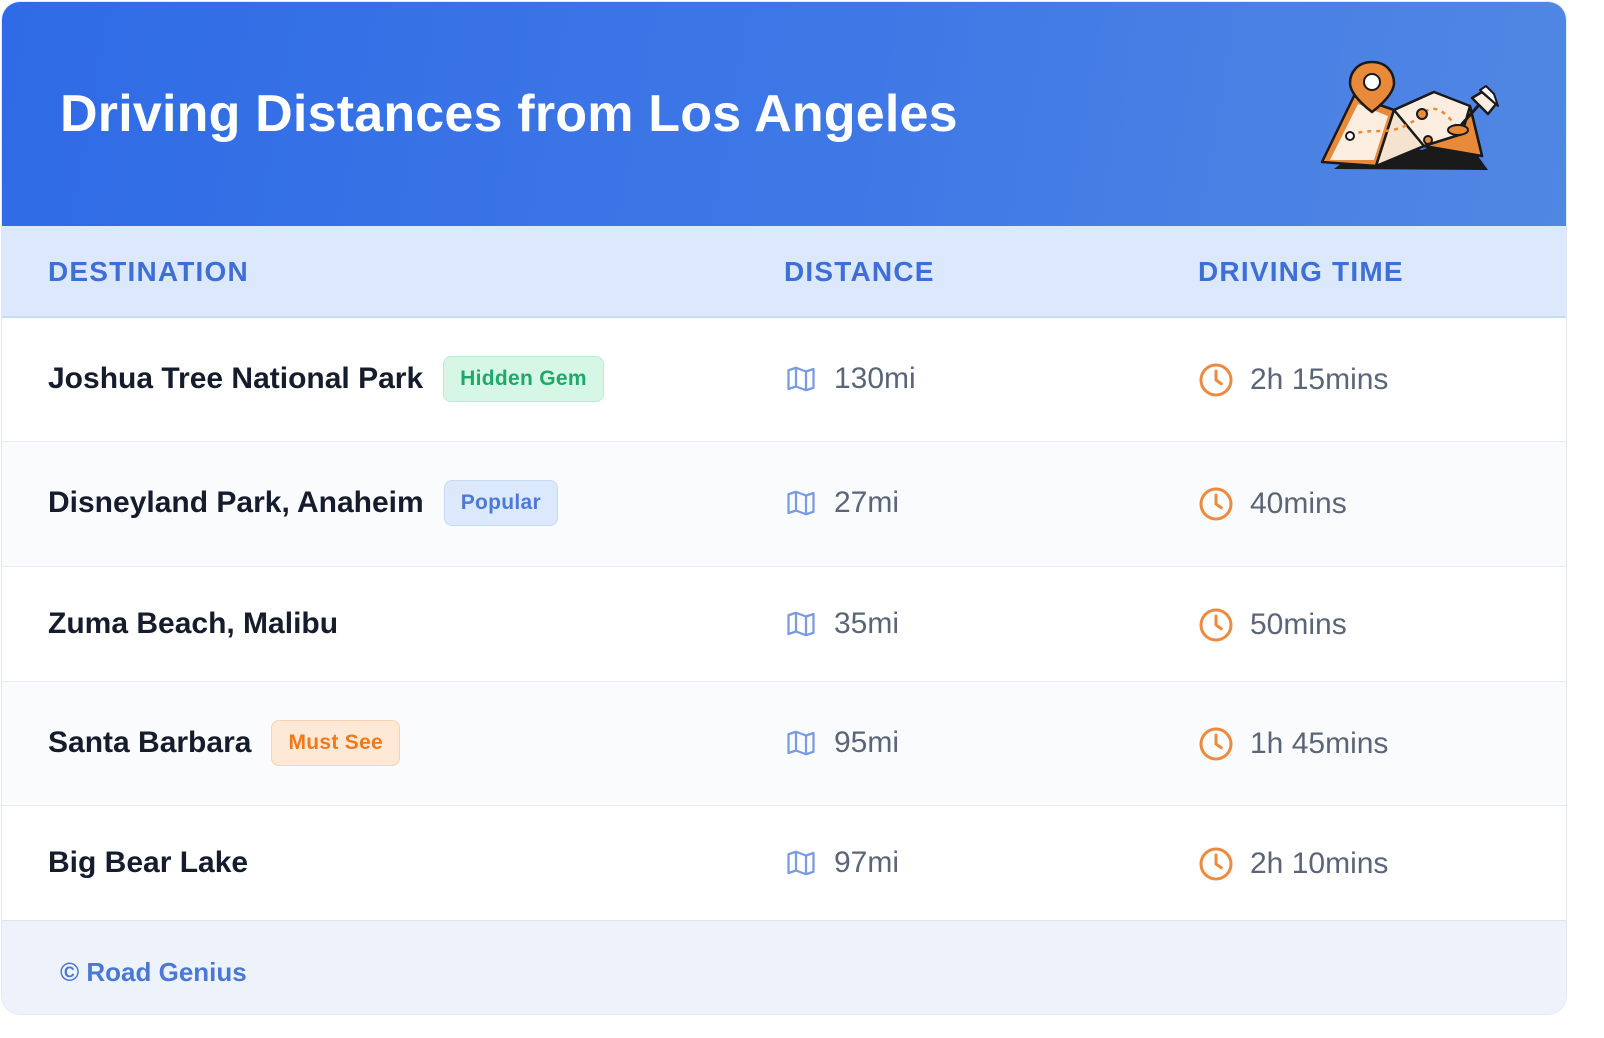  I want to click on destination-cell: Santa Barbara Must See, so click(224, 743).